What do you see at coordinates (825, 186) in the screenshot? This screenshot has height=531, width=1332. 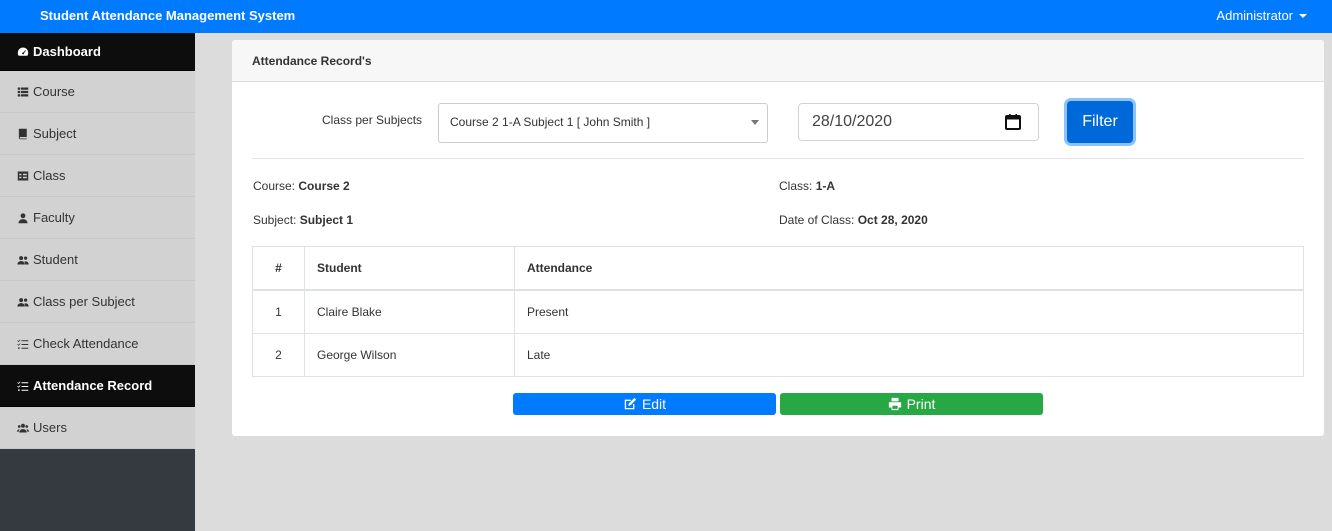 I see `class-value: 1-A` at bounding box center [825, 186].